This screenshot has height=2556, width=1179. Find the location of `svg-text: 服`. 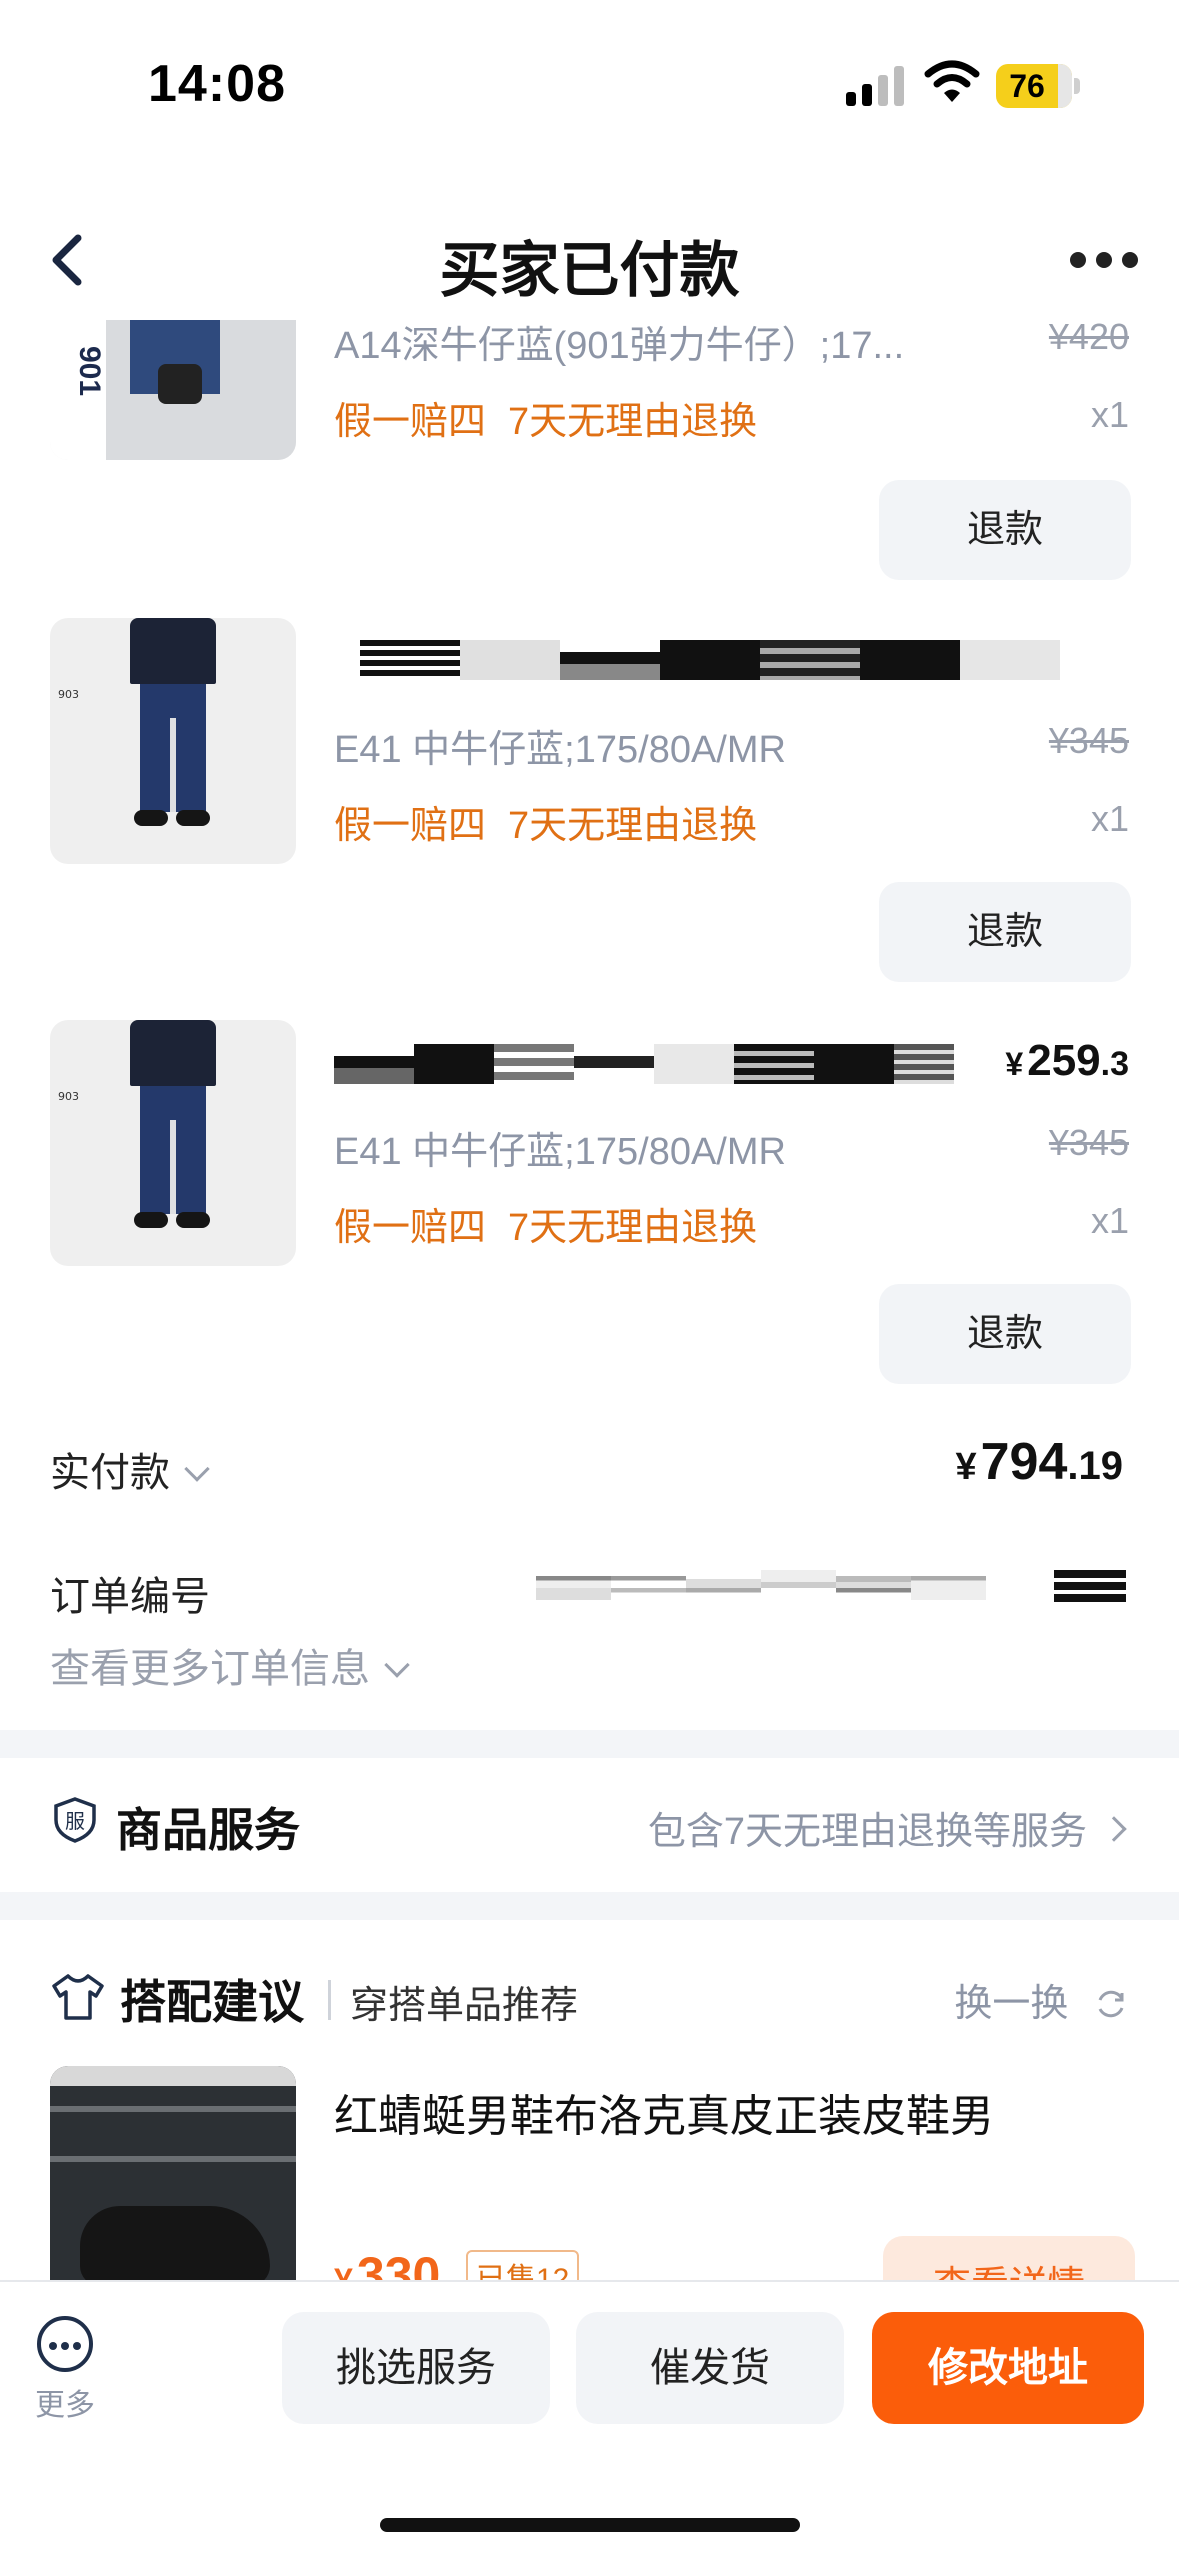

svg-text: 服 is located at coordinates (75, 1821).